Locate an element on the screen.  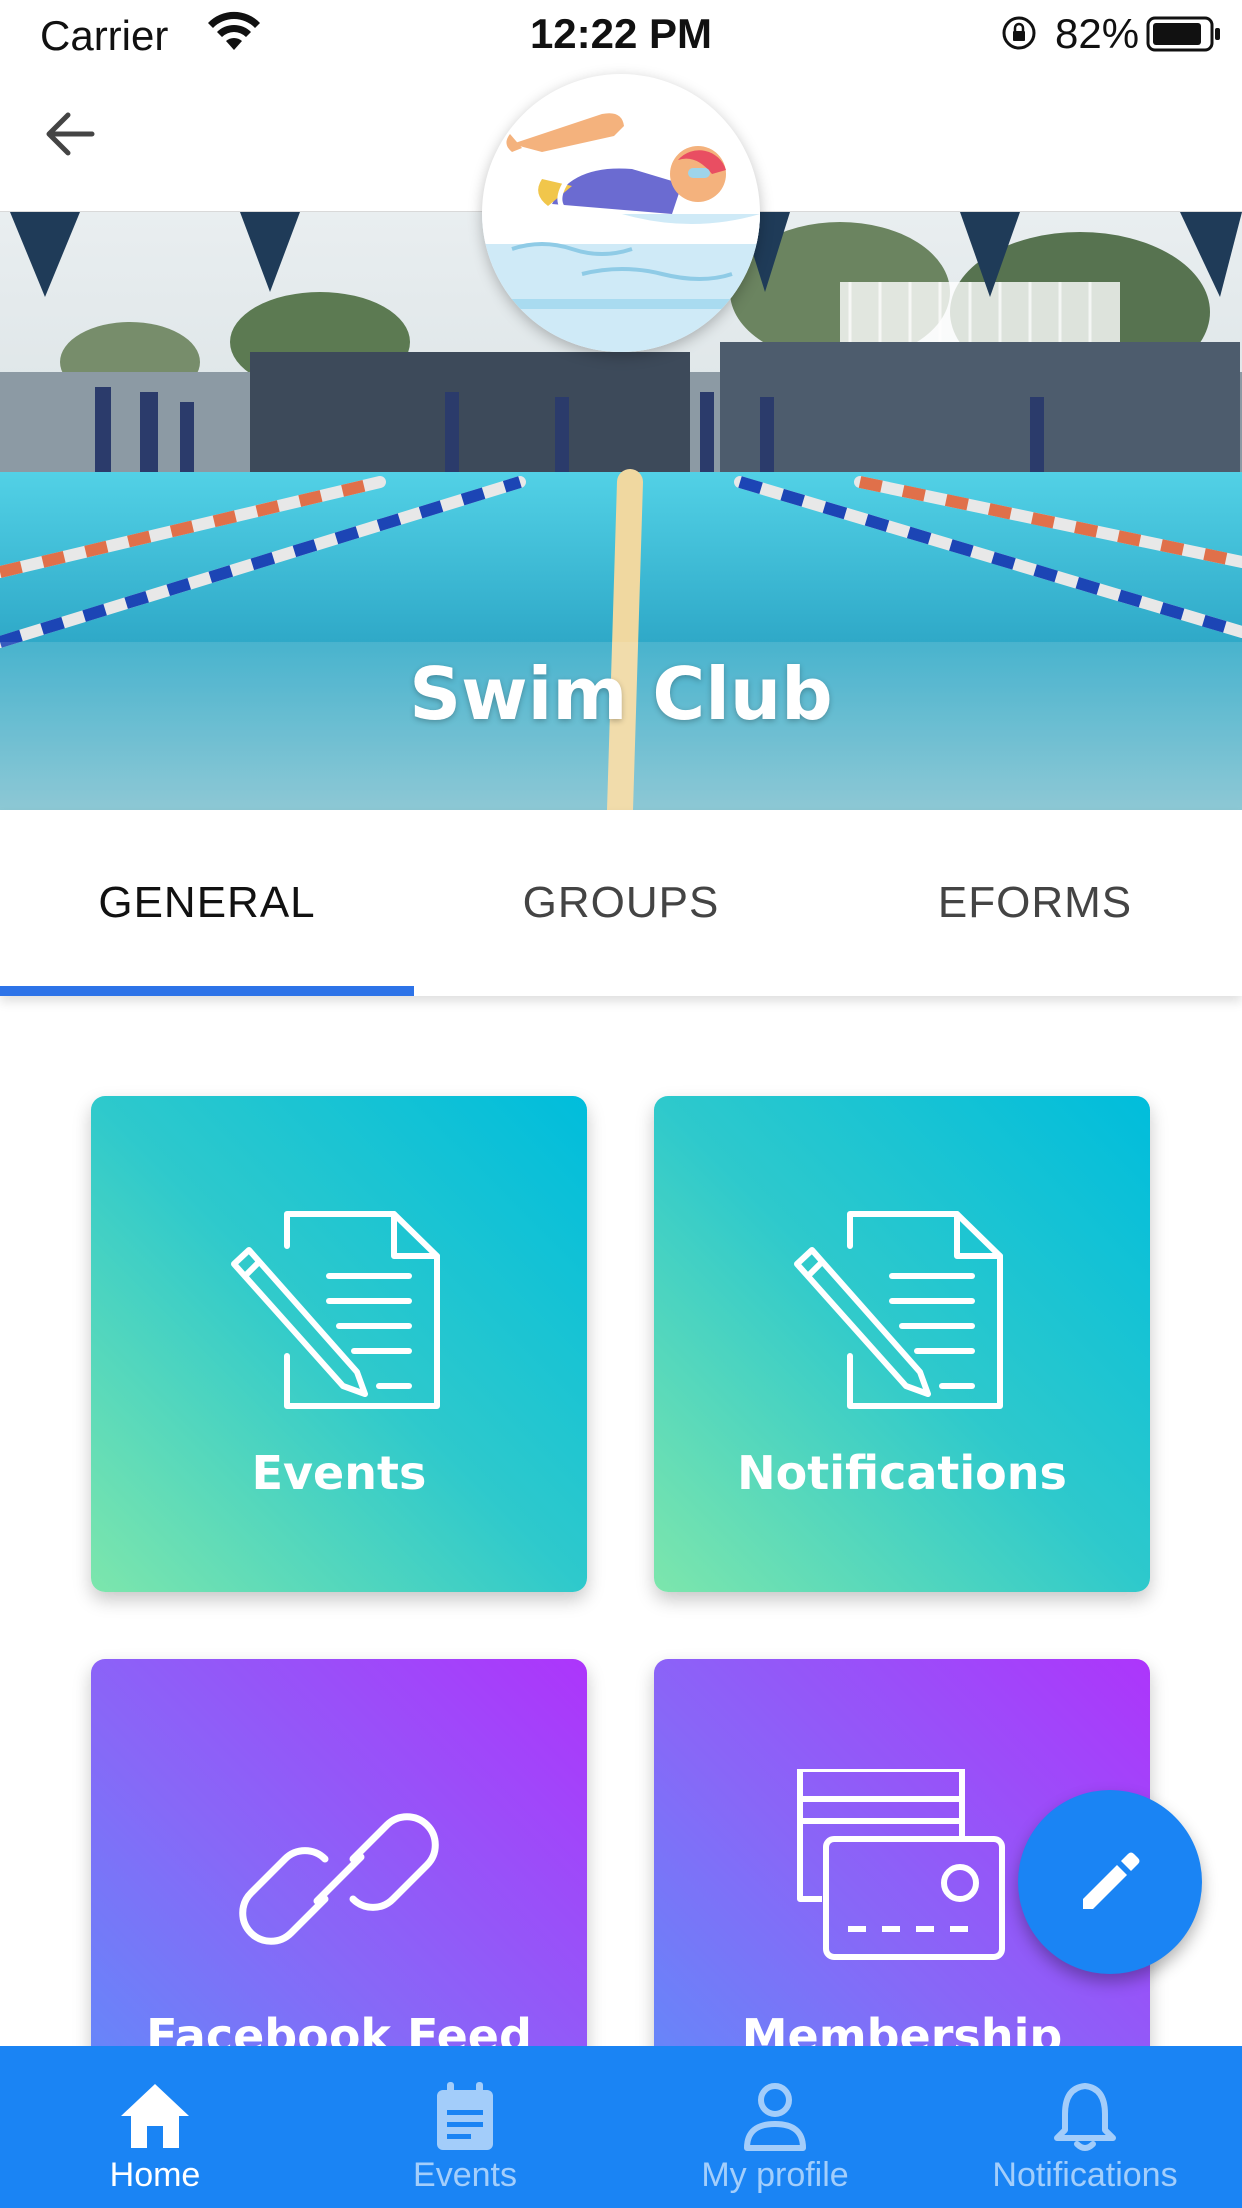
battery-icon is located at coordinates (1183, 34).